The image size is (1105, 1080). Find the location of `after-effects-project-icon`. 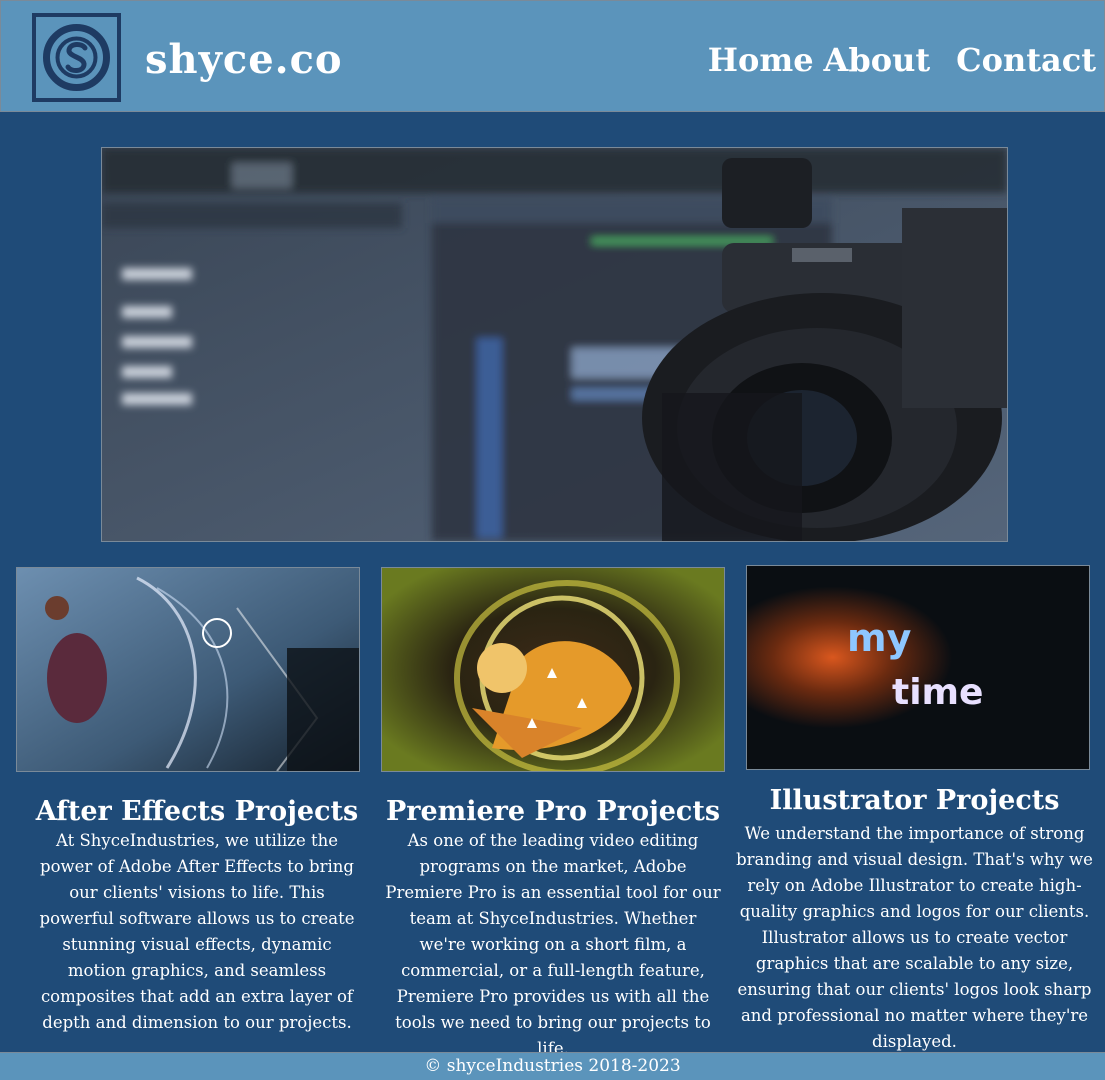

after-effects-project-icon is located at coordinates (188, 669).